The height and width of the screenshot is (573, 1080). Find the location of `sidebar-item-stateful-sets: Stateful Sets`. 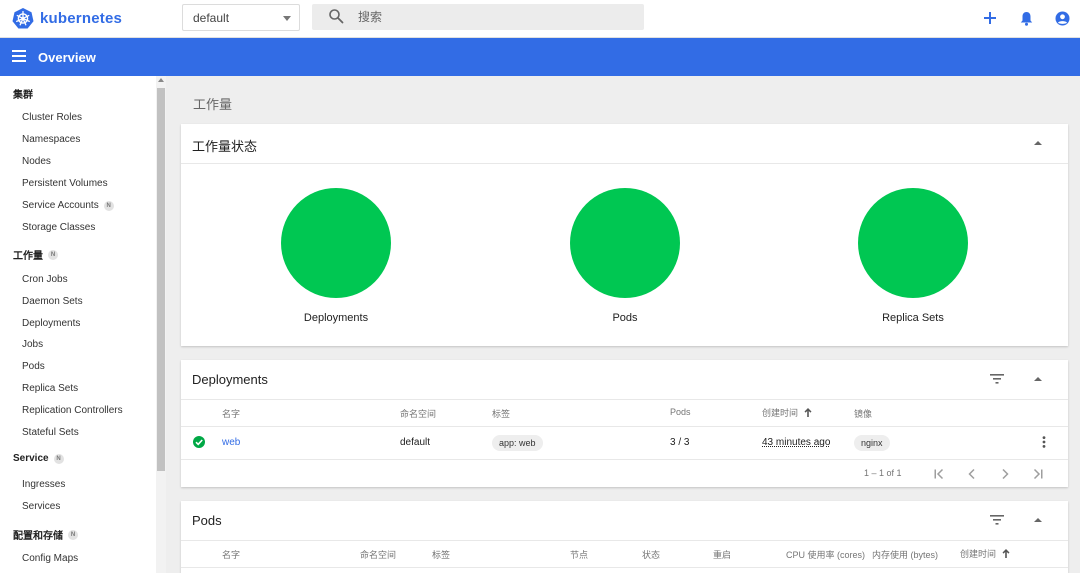

sidebar-item-stateful-sets: Stateful Sets is located at coordinates (50, 432).